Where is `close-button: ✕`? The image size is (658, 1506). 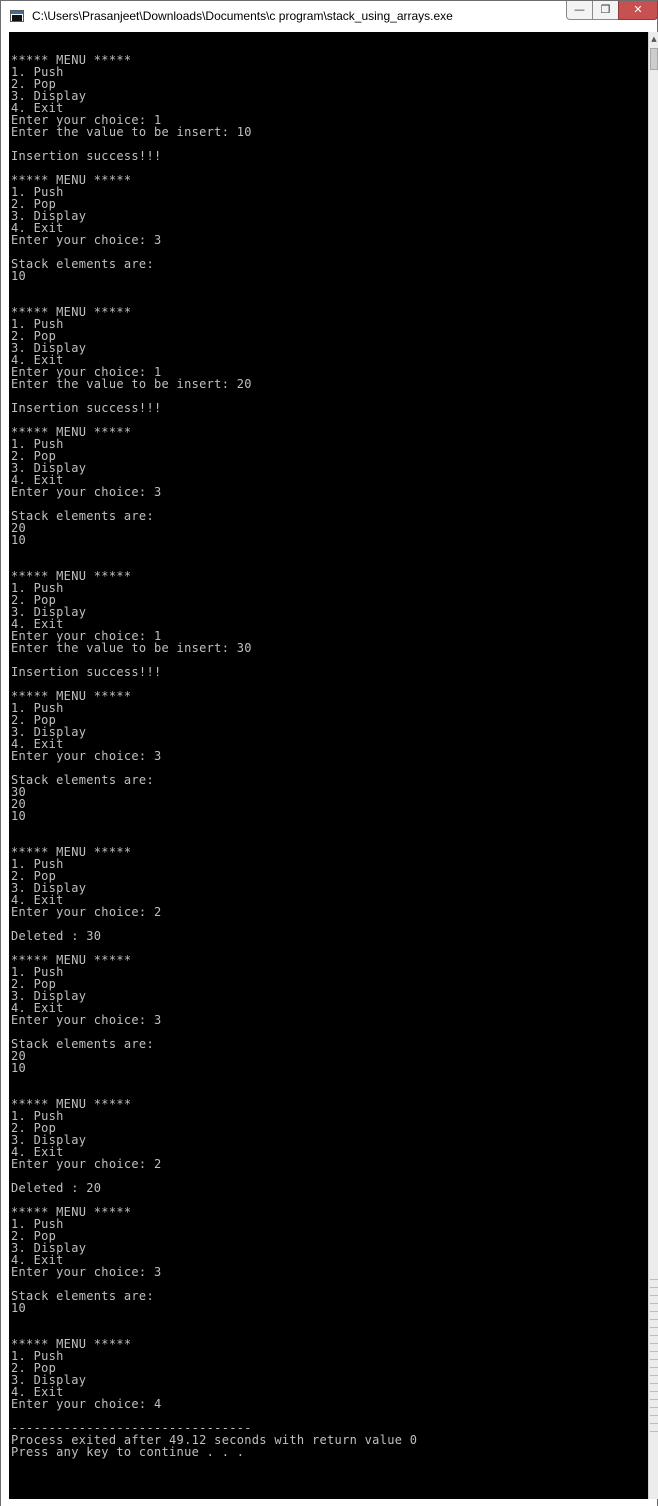 close-button: ✕ is located at coordinates (638, 10).